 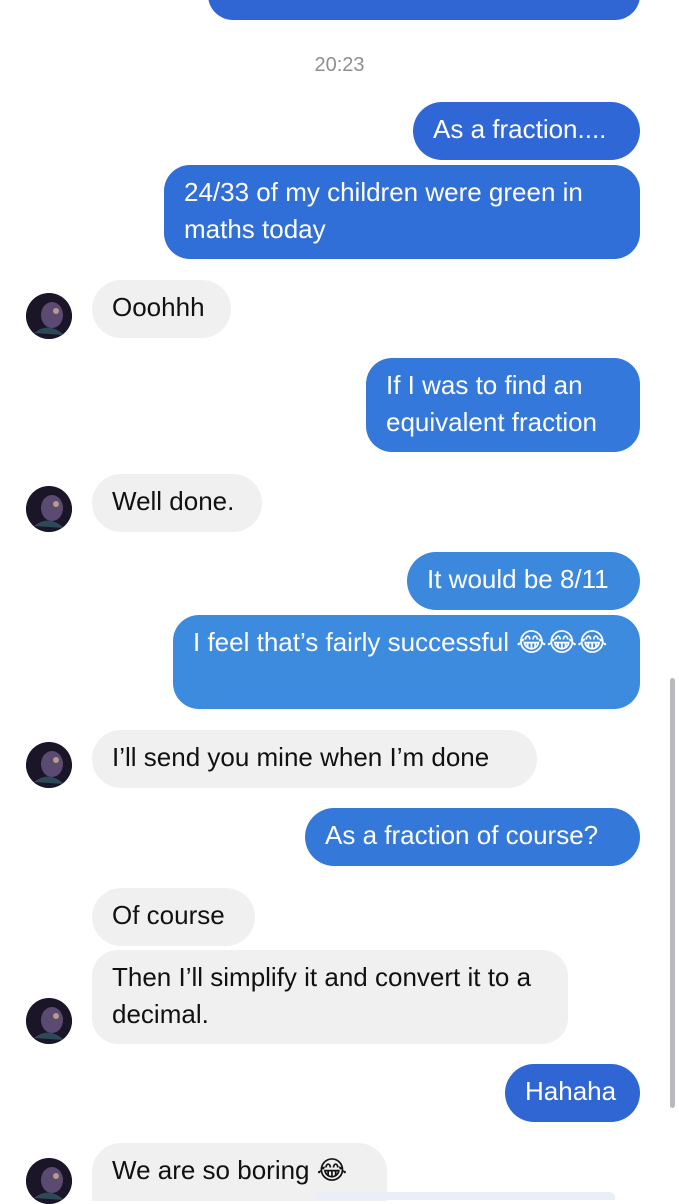 I want to click on scrollbar, so click(x=672, y=893).